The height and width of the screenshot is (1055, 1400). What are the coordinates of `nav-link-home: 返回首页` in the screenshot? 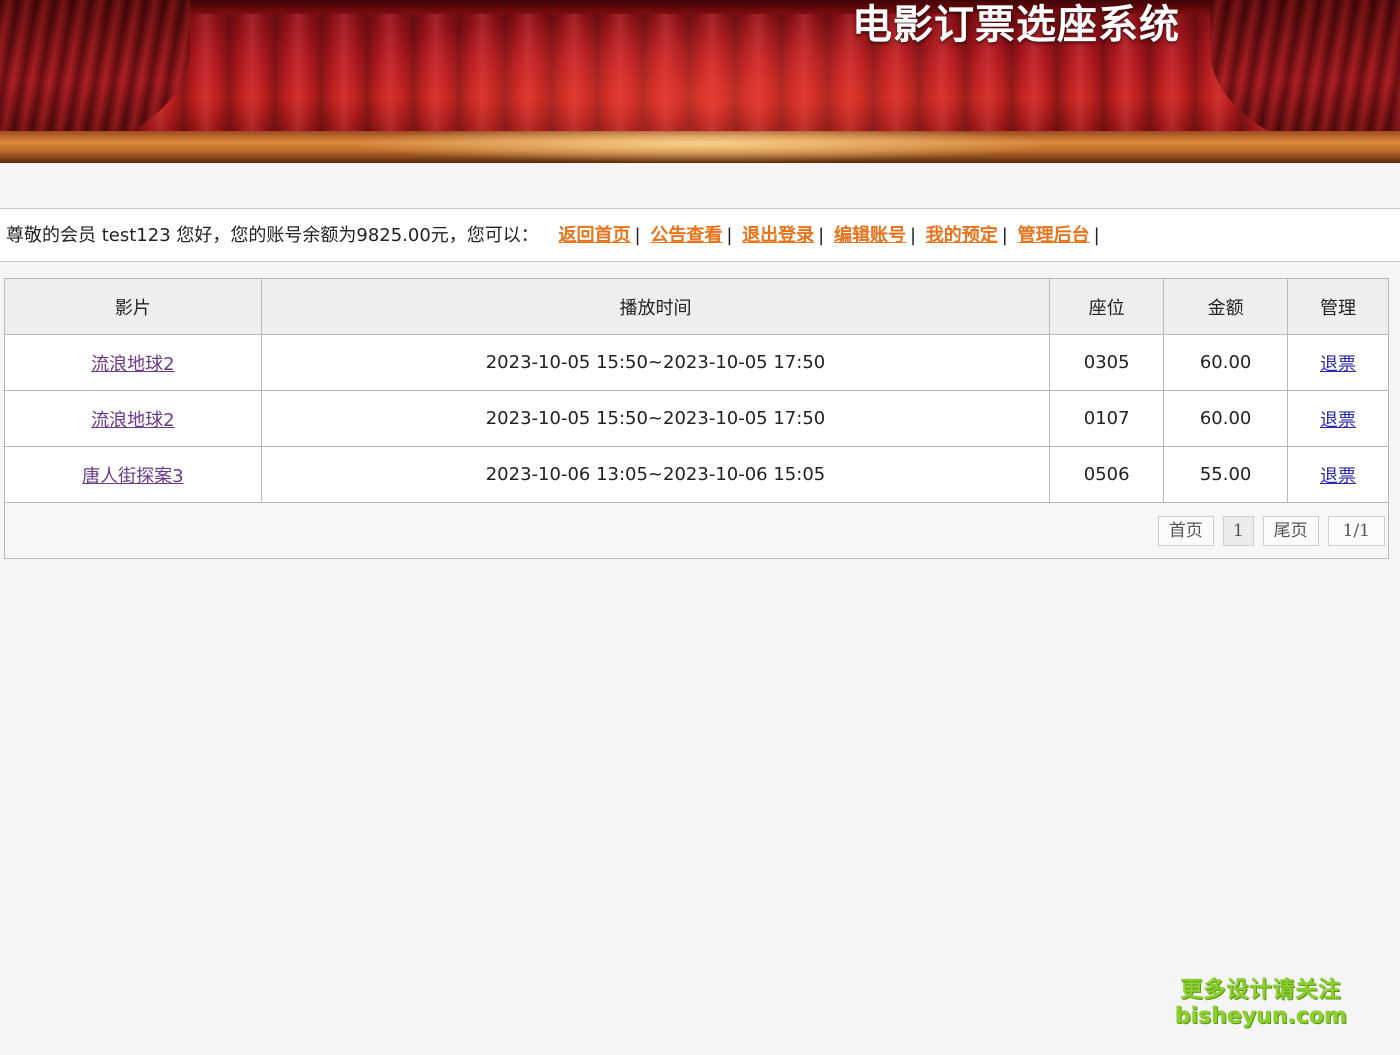 It's located at (595, 235).